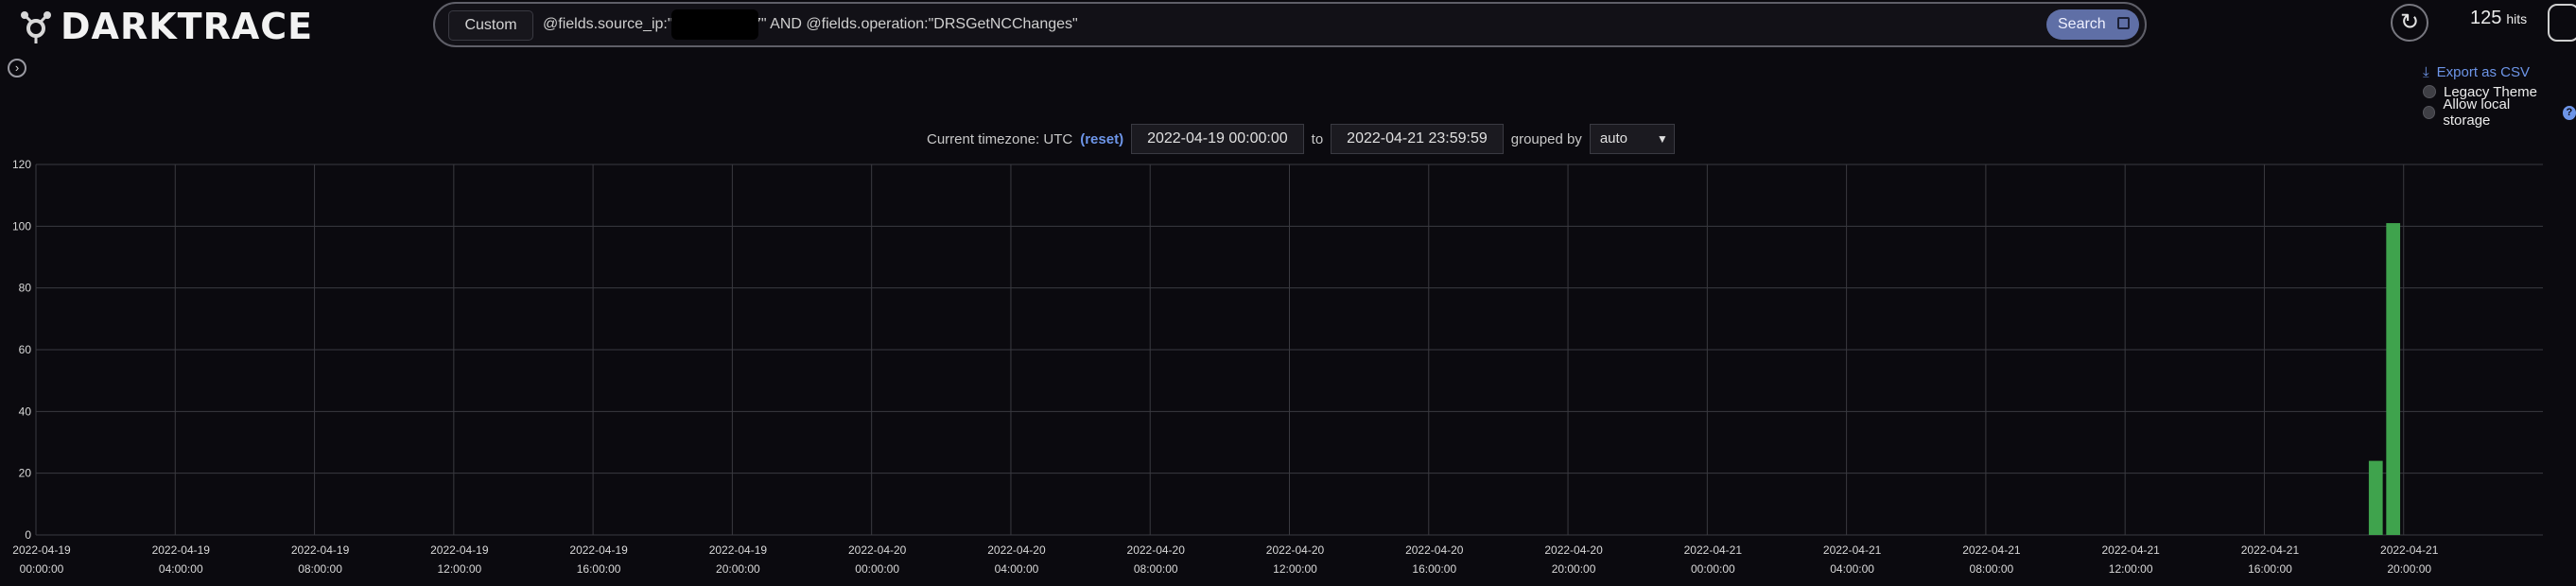  What do you see at coordinates (36, 27) in the screenshot?
I see `darktrace-logo-icon` at bounding box center [36, 27].